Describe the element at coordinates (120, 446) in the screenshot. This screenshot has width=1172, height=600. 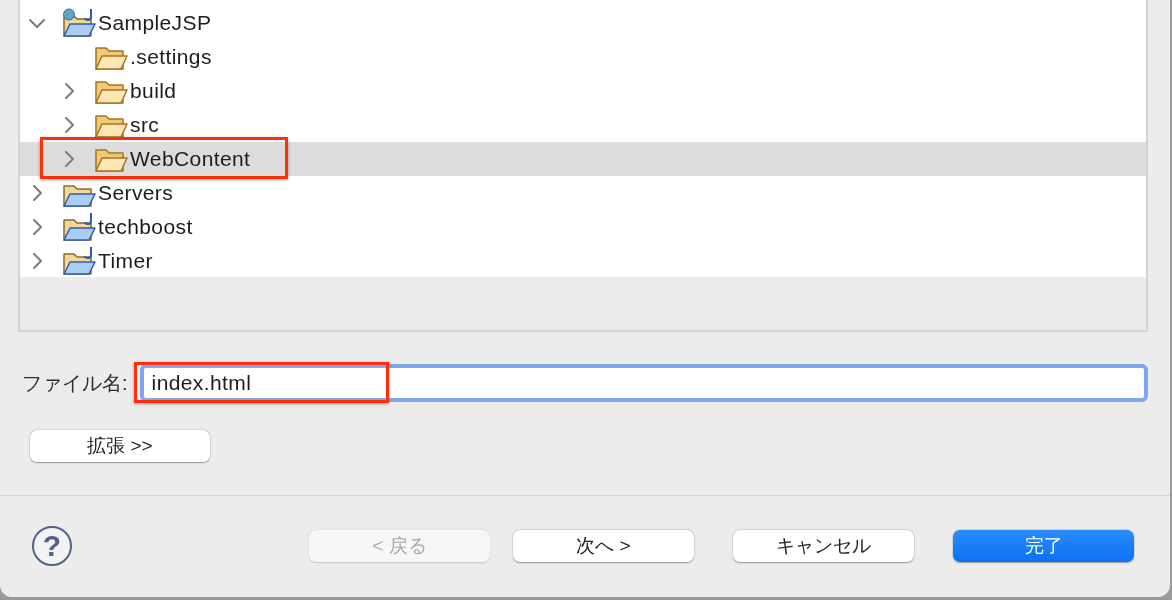
I see `advanced-button: 拡張 >>` at that location.